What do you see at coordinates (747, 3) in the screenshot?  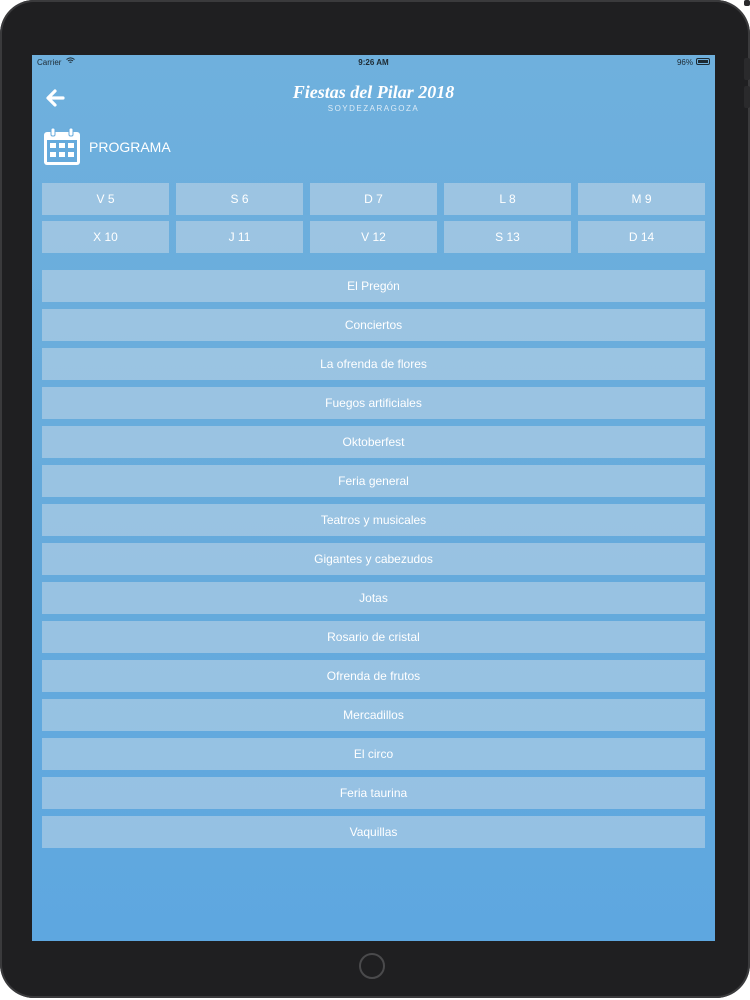 I see `power-button` at bounding box center [747, 3].